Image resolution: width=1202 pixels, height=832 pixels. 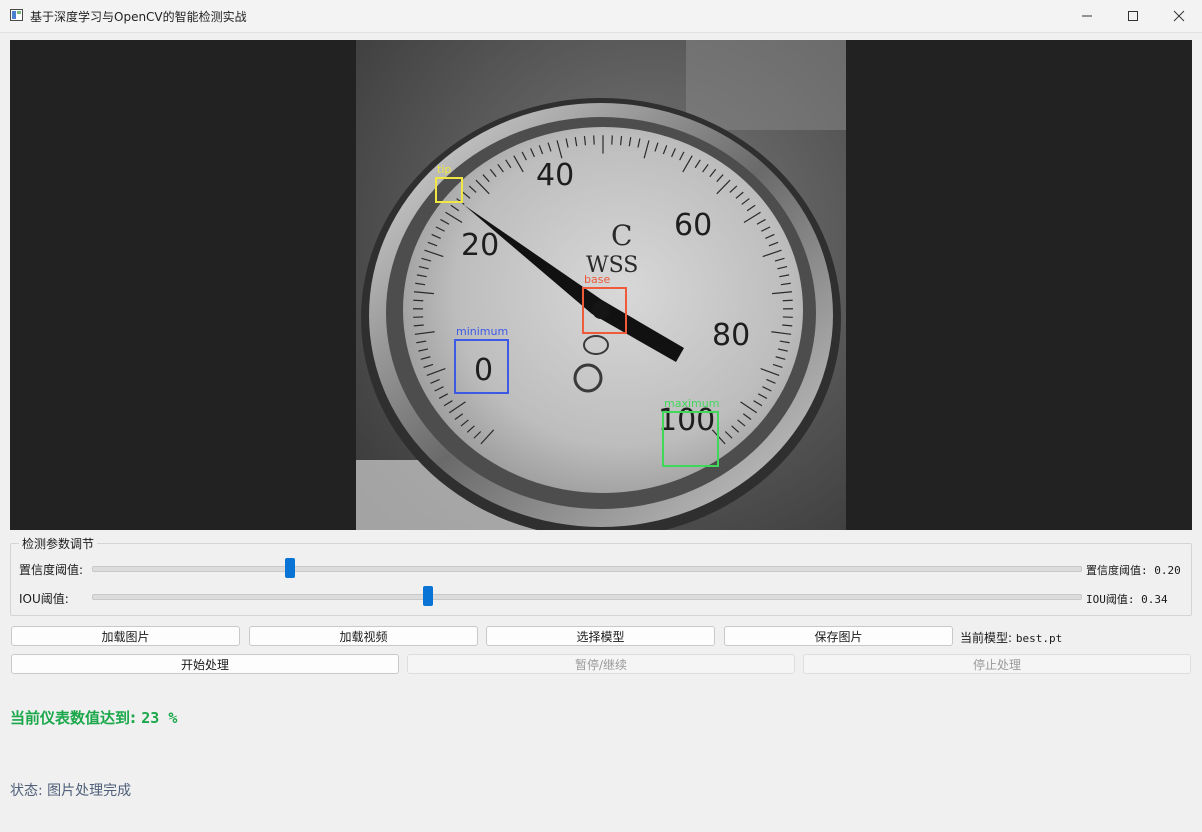 I want to click on detection-label-minimum: minimum, so click(x=482, y=331).